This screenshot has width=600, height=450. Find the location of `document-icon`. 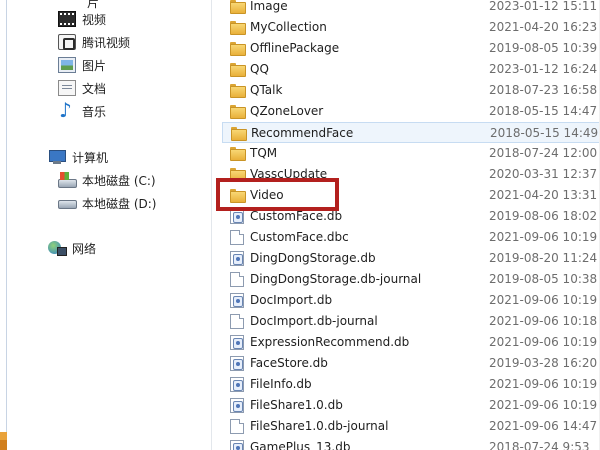

document-icon is located at coordinates (67, 88).